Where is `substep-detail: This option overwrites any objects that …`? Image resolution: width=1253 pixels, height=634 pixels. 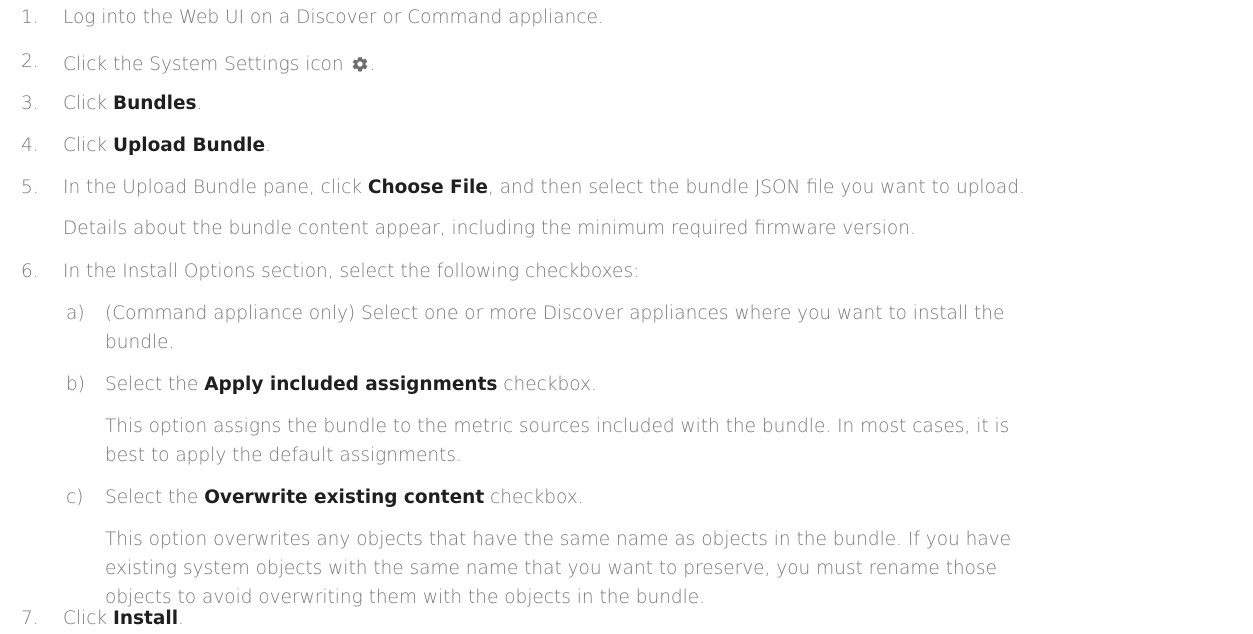 substep-detail: This option overwrites any objects that … is located at coordinates (558, 539).